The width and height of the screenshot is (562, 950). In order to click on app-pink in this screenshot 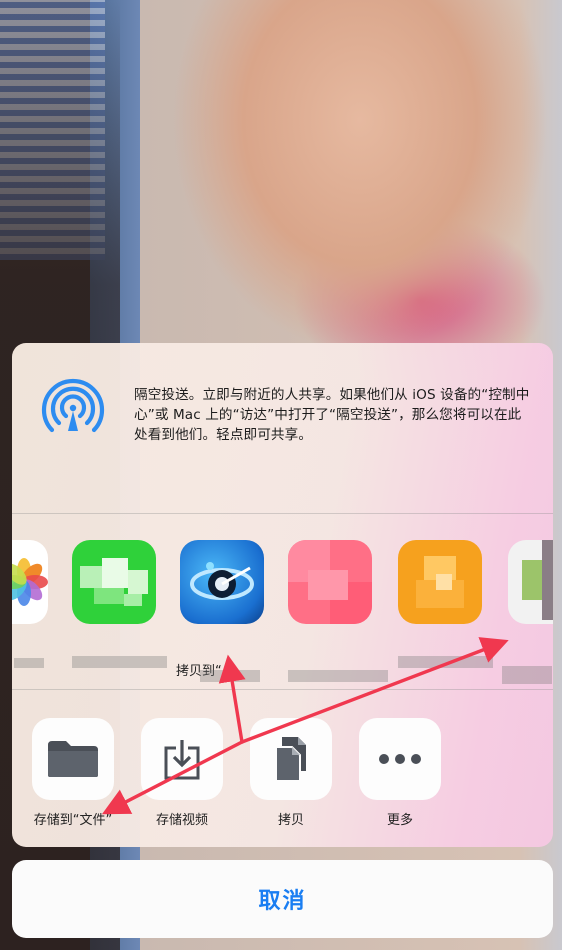, I will do `click(338, 611)`.